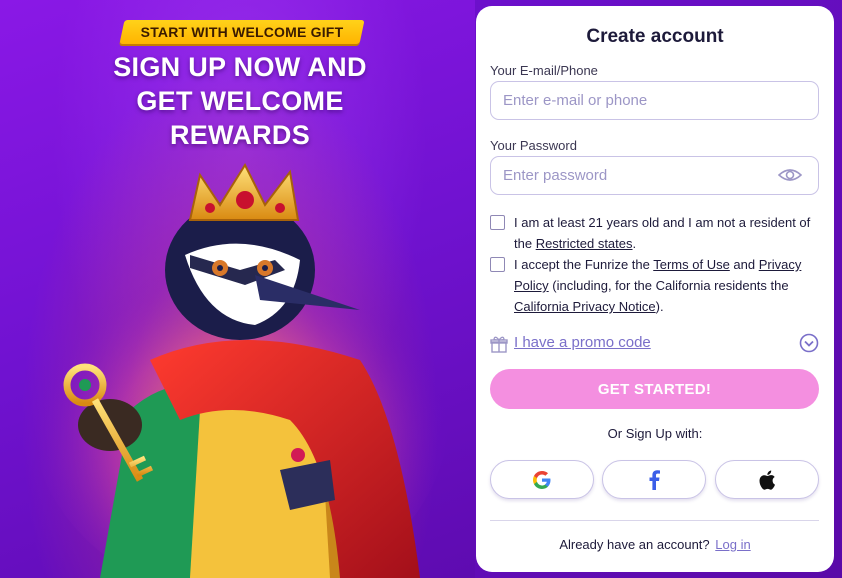 This screenshot has height=578, width=842. I want to click on promo-code-link: I have a promo code, so click(582, 342).